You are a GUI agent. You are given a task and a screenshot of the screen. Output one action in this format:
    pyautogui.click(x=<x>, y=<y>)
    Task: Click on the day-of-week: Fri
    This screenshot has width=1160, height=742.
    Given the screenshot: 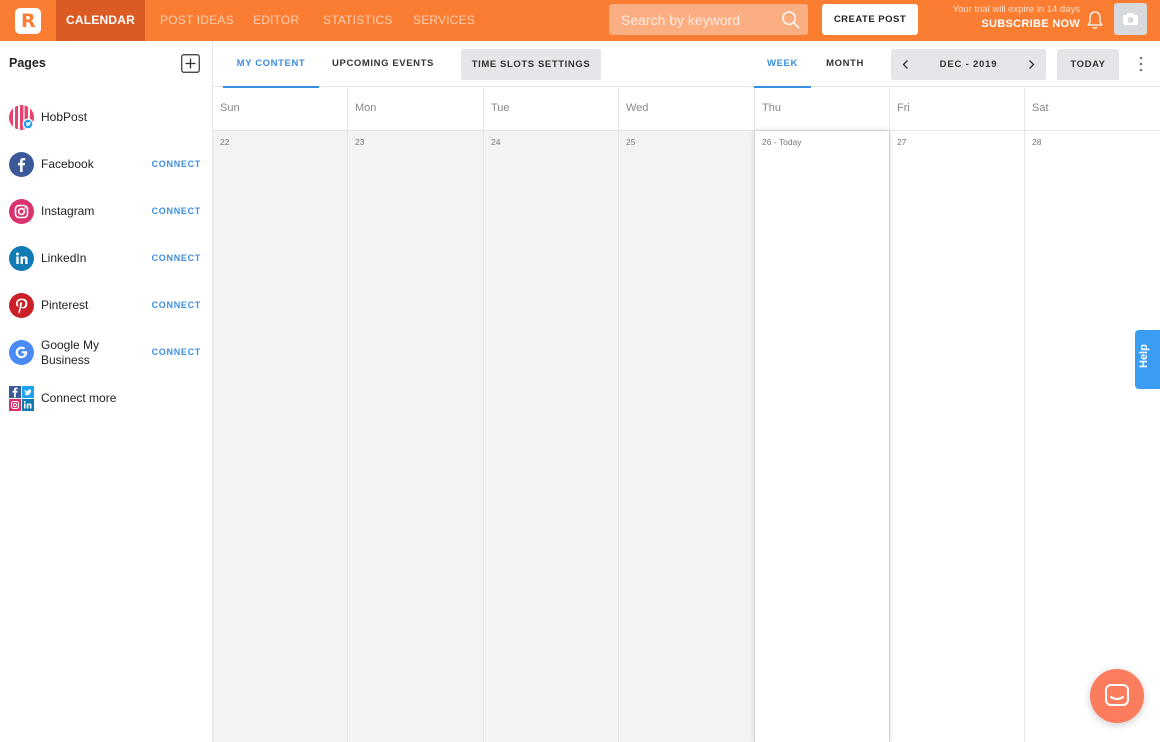 What is the action you would take?
    pyautogui.click(x=903, y=108)
    